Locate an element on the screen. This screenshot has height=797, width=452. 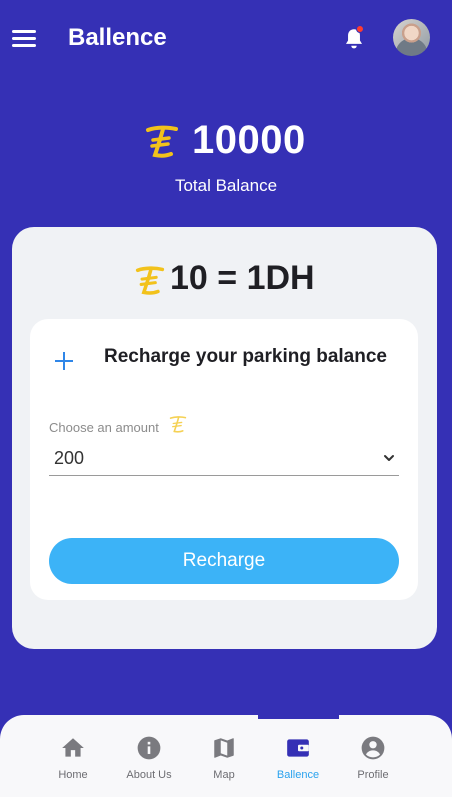
amount-select: 200 is located at coordinates (224, 459).